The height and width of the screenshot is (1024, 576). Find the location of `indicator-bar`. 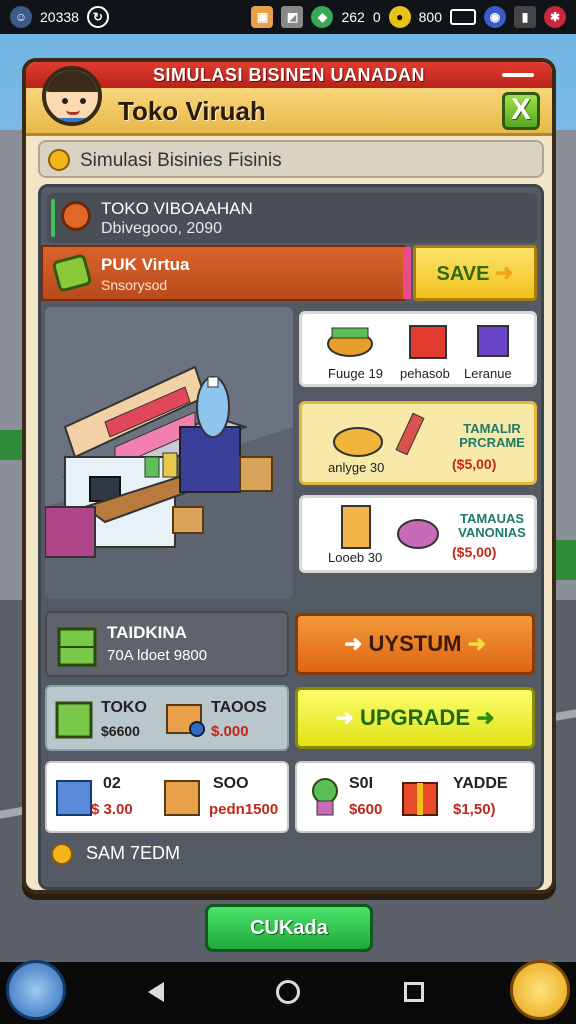

indicator-bar is located at coordinates (53, 218).